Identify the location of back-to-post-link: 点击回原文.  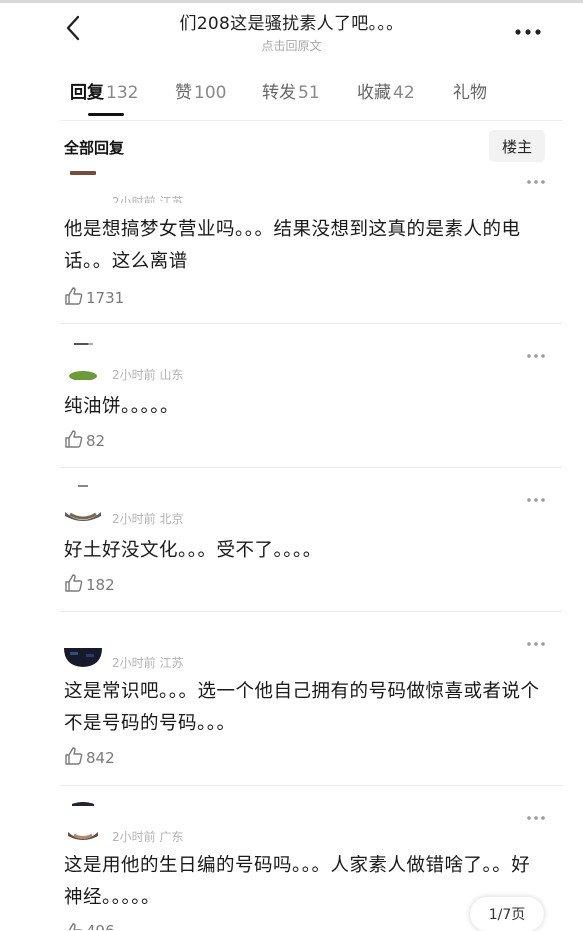
(291, 45).